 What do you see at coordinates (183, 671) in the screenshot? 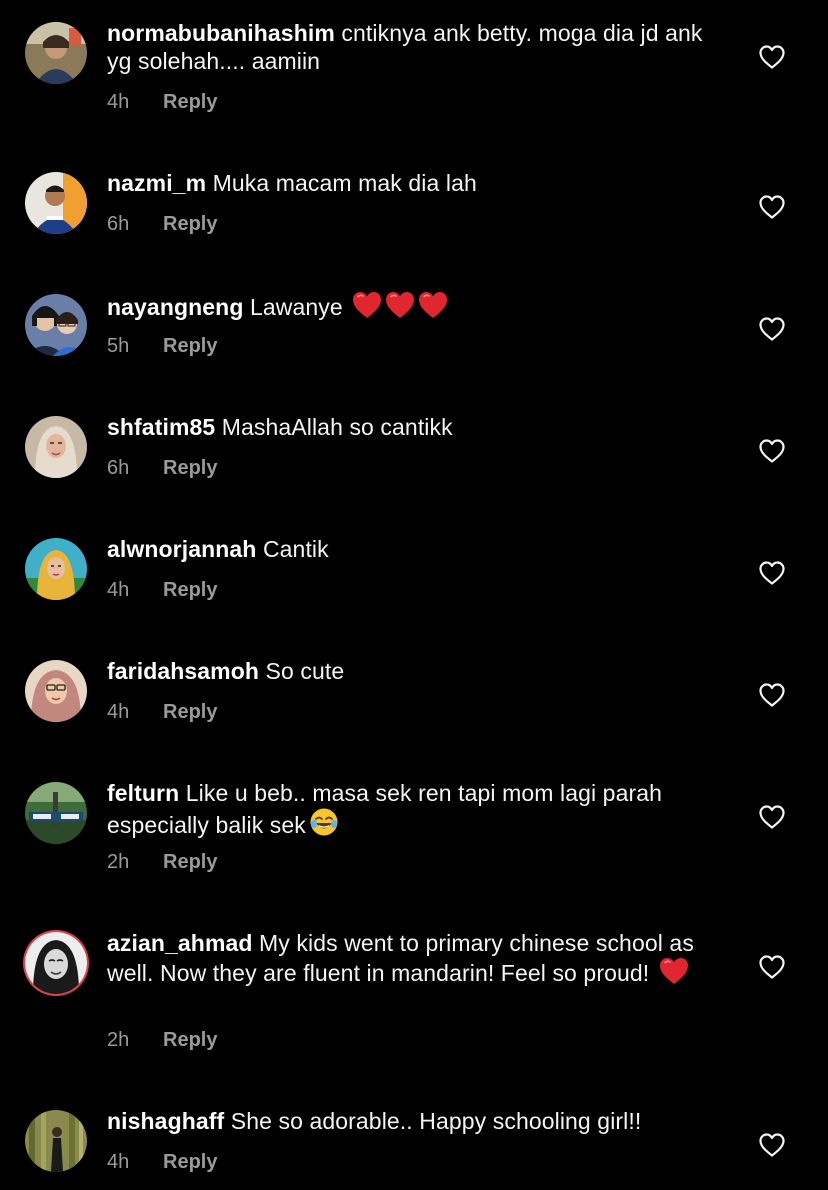
I see `comment-username: faridahsamoh` at bounding box center [183, 671].